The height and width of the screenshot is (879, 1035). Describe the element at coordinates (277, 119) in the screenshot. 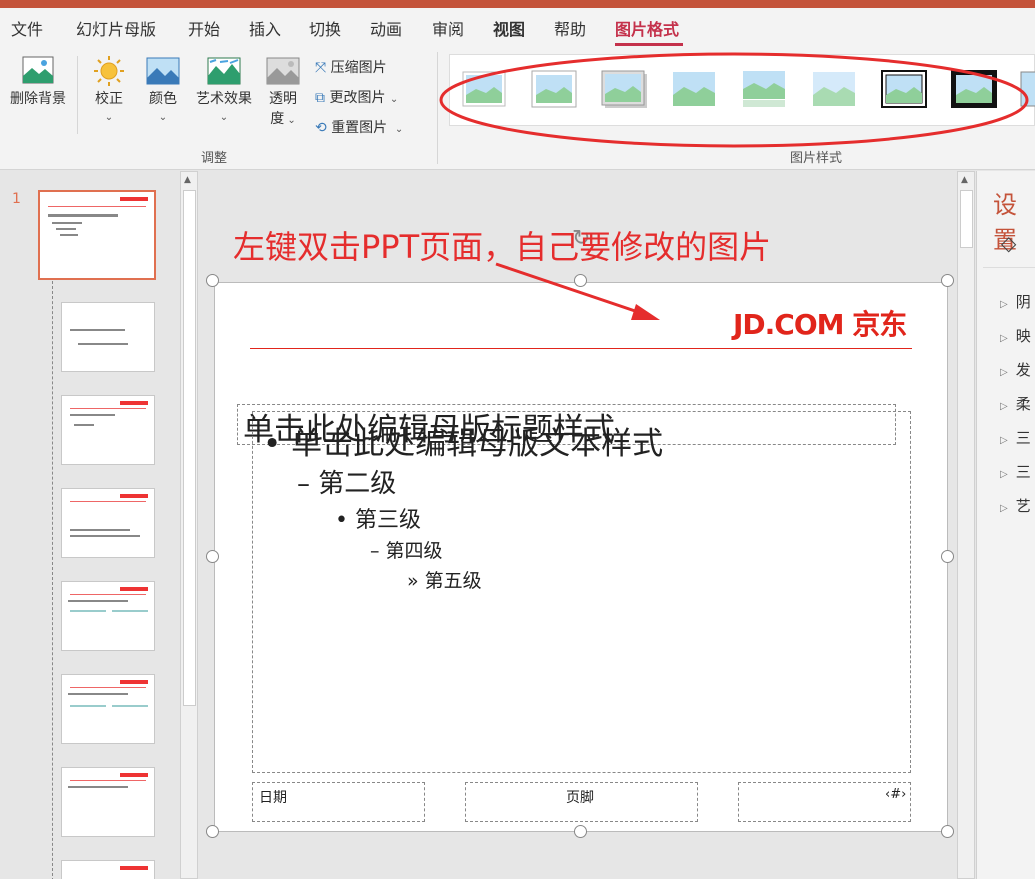

I see `transparency-label-2: 度` at that location.